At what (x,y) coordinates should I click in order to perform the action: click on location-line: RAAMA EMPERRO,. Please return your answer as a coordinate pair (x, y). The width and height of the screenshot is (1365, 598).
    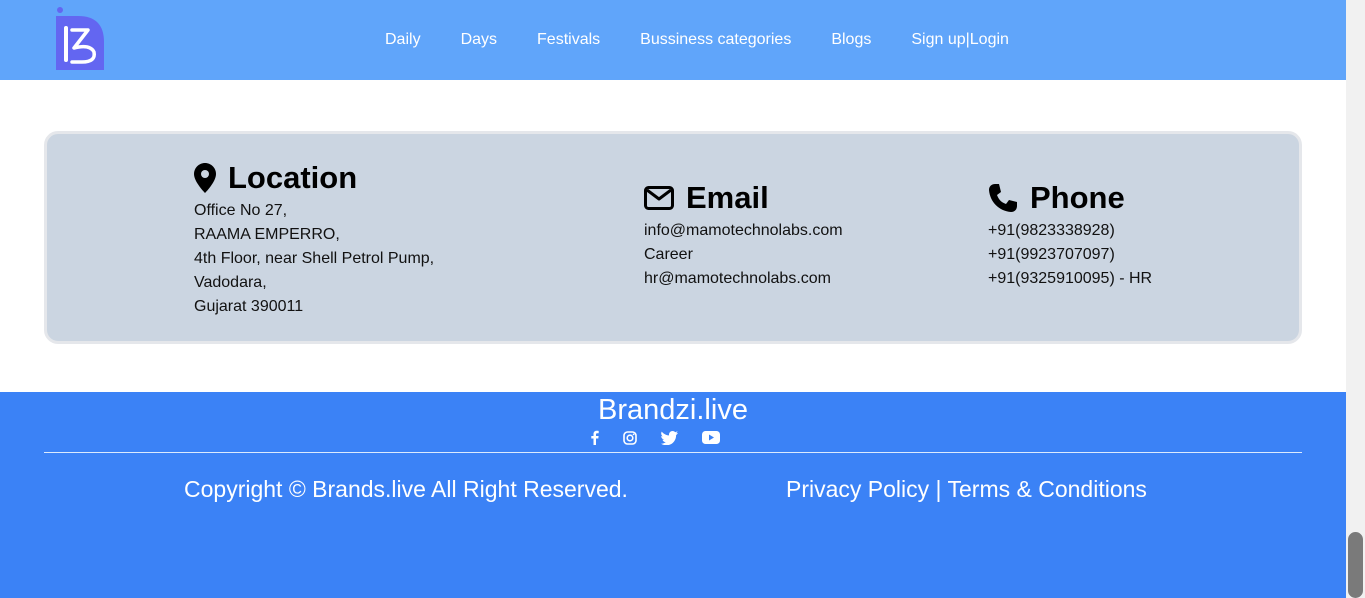
    Looking at the image, I should click on (267, 234).